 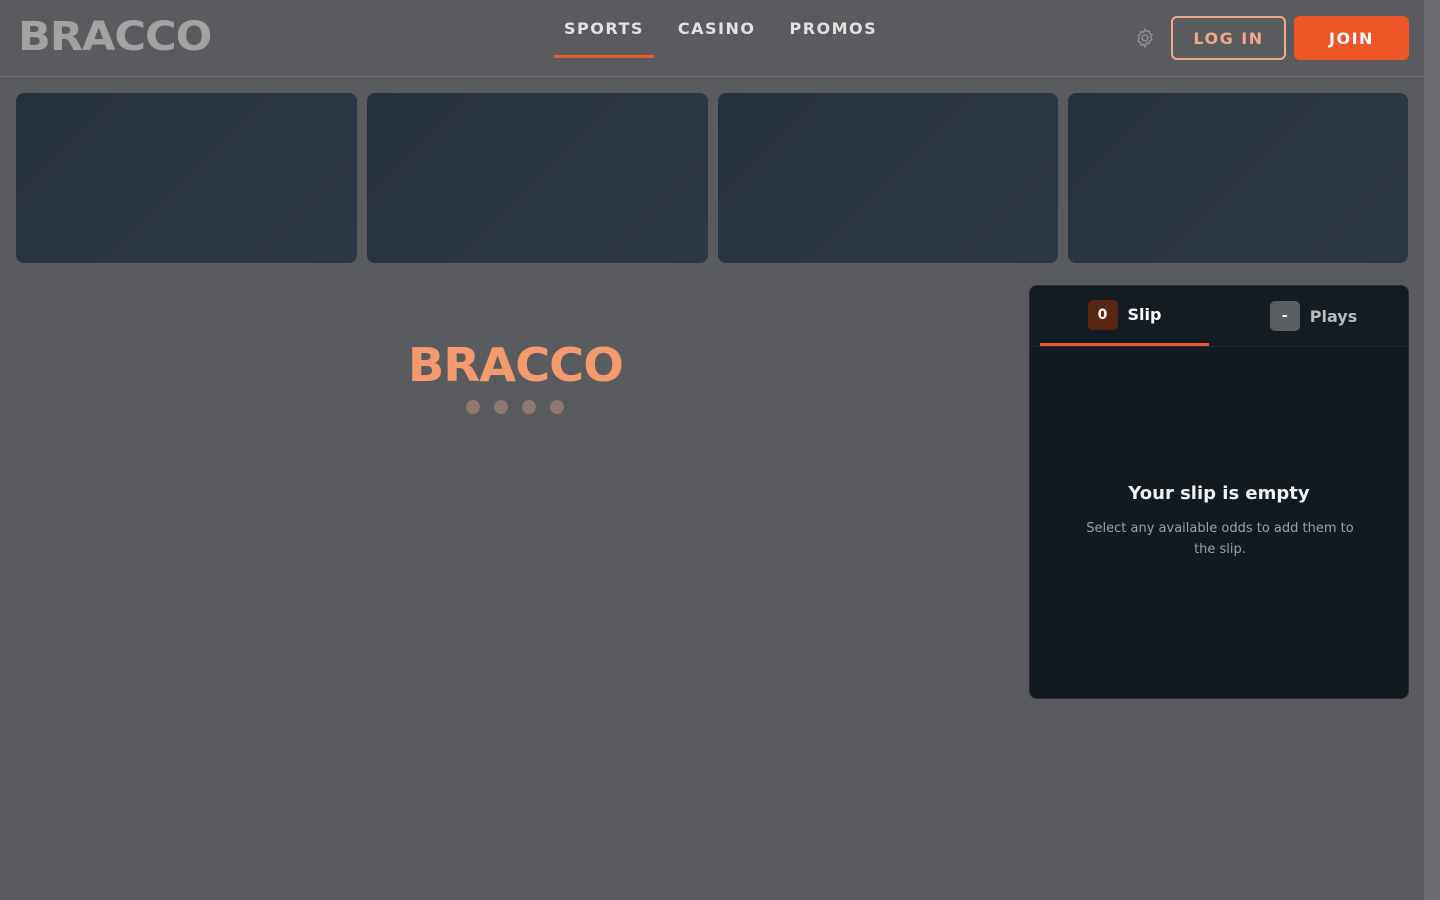 I want to click on loading-dots, so click(x=515, y=407).